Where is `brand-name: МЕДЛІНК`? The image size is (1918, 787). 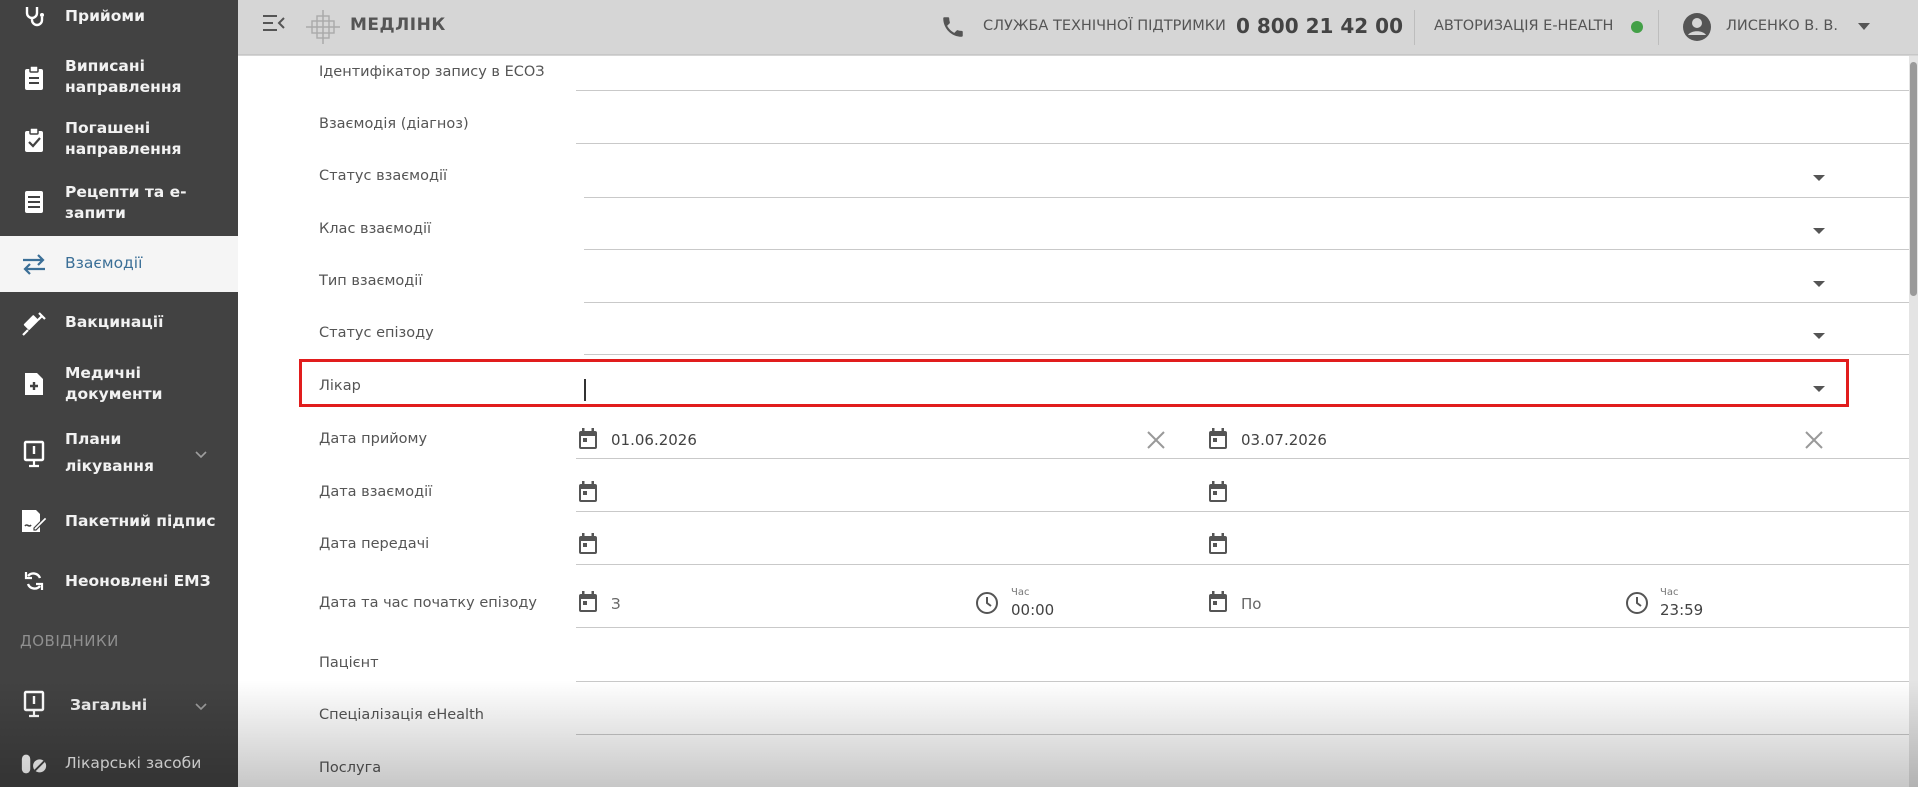 brand-name: МЕДЛІНК is located at coordinates (398, 25).